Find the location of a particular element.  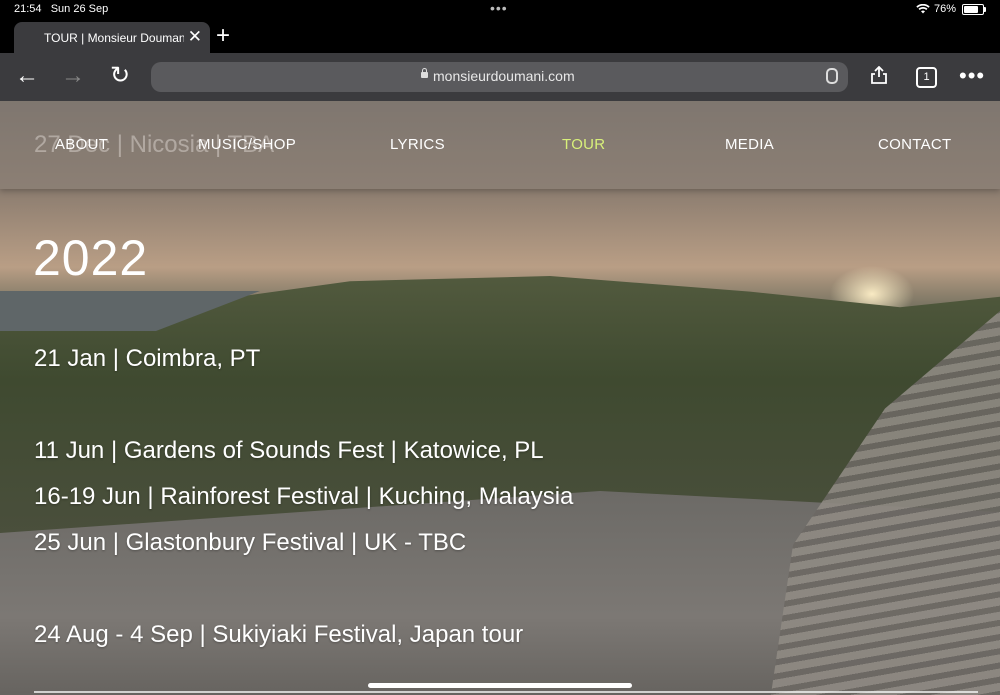

status-bar: 21:54 Sun 26 Sep ••• 76% is located at coordinates (500, 10).